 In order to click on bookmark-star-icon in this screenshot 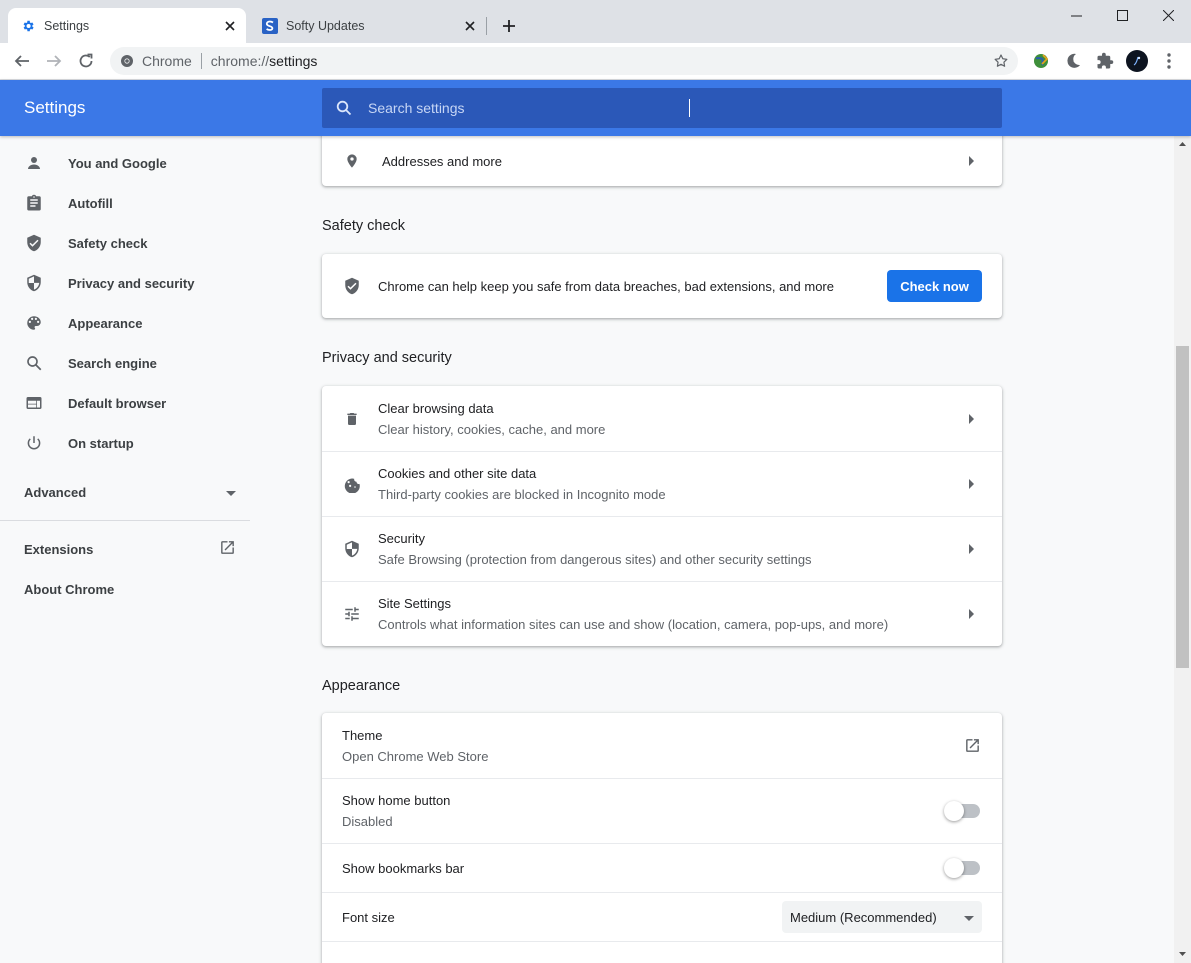, I will do `click(1001, 61)`.